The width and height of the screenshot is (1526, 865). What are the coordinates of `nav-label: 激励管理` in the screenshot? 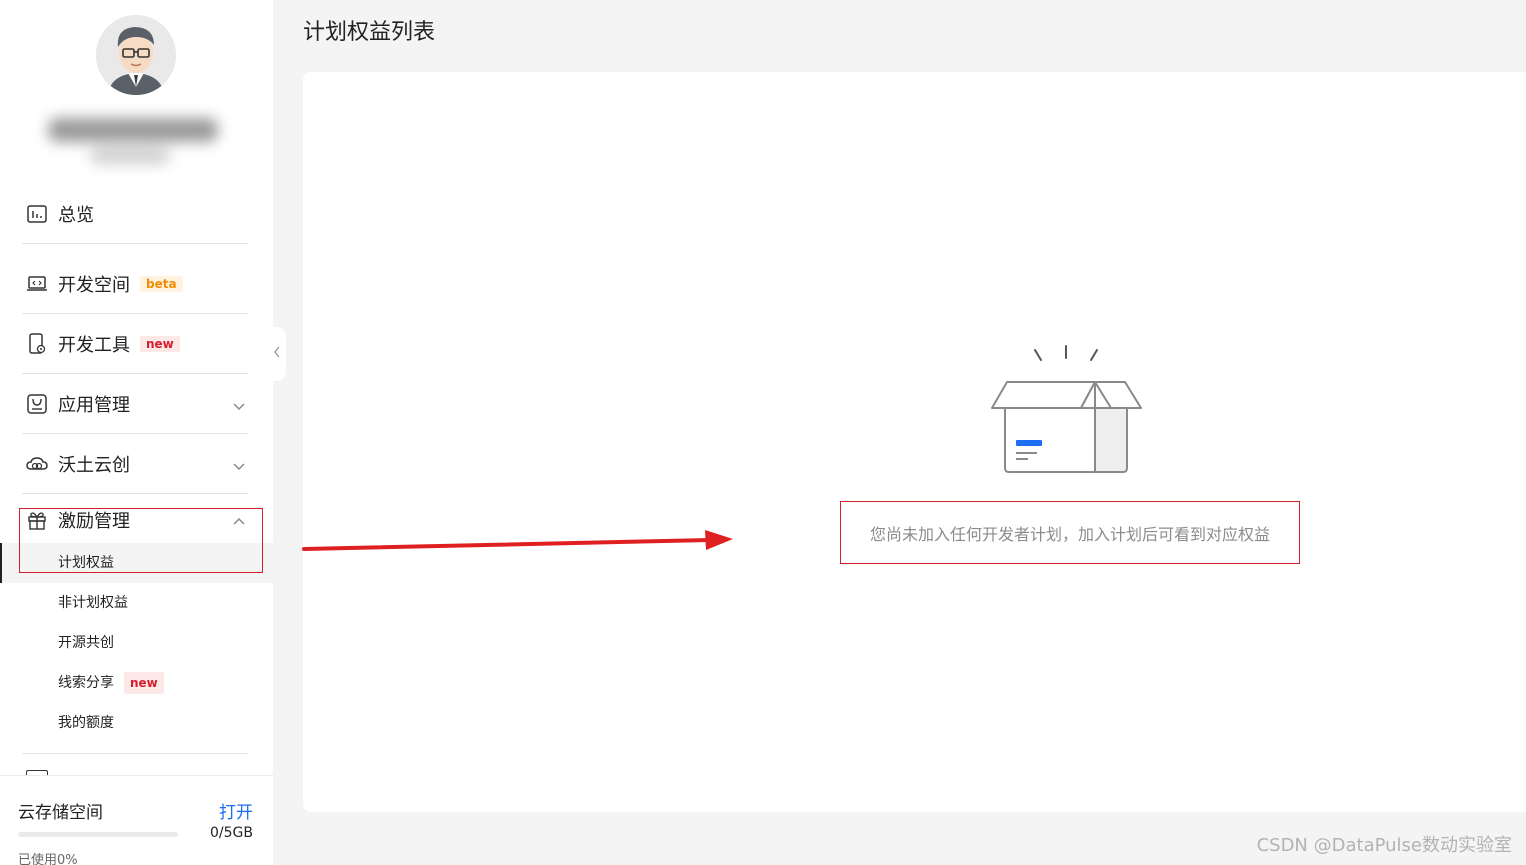 It's located at (94, 521).